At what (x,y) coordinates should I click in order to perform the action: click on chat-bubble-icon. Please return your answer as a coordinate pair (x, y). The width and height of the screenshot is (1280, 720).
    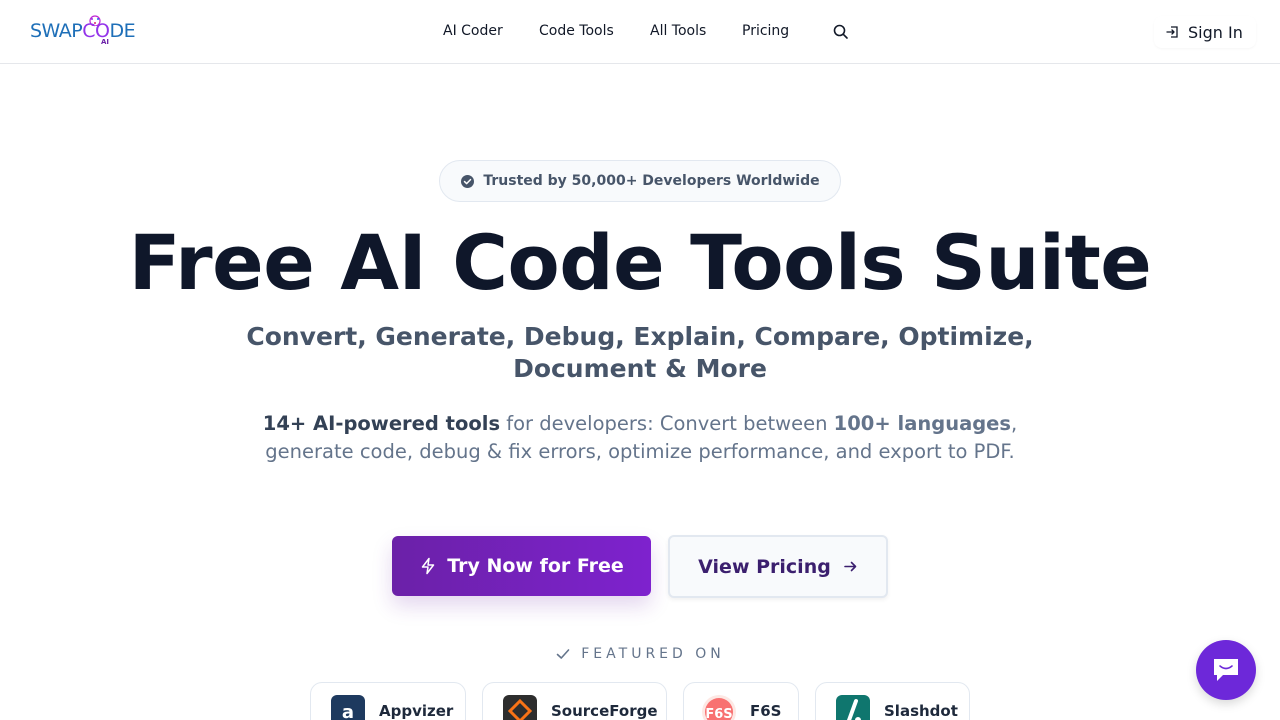
    Looking at the image, I should click on (1226, 670).